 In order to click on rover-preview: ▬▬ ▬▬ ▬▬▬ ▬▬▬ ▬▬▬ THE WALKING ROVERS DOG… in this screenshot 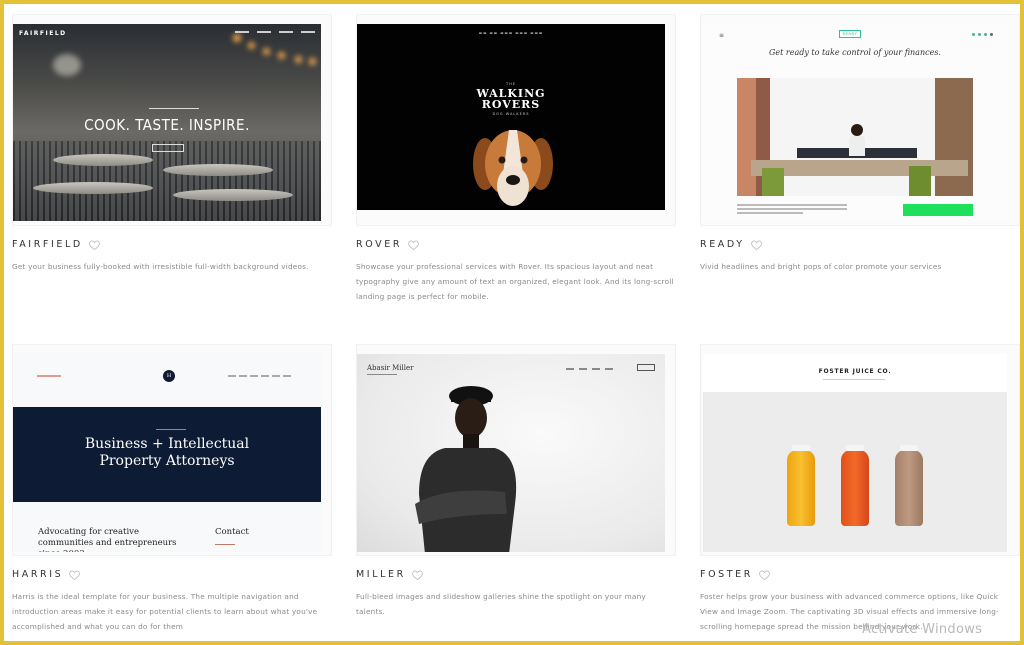, I will do `click(511, 117)`.